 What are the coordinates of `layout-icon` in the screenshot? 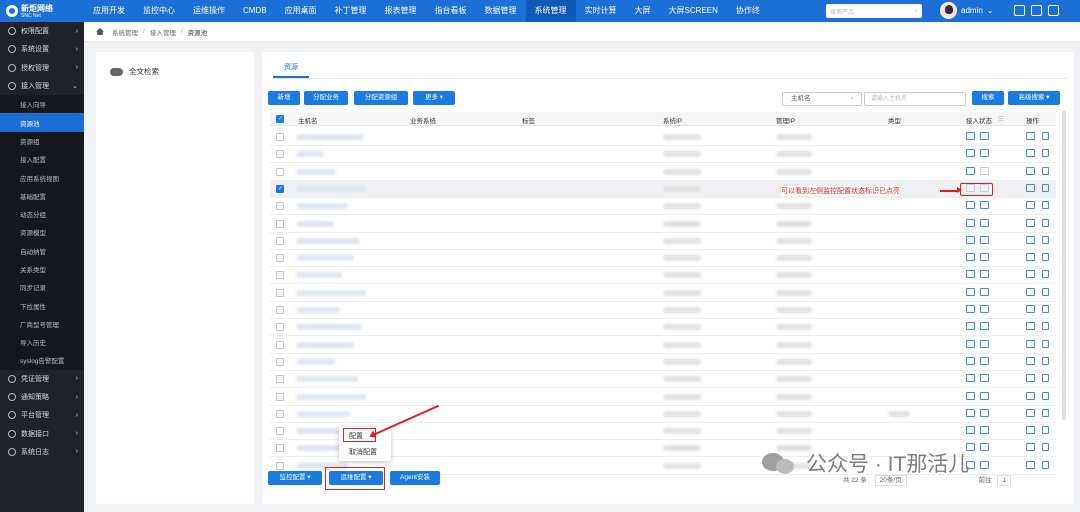 It's located at (1036, 10).